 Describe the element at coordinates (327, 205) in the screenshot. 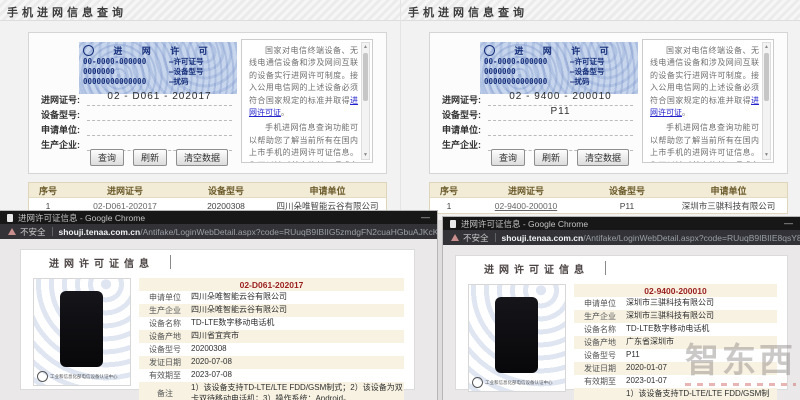

I see `cell-applicant: 四川朵唯智能云谷有限公司` at that location.